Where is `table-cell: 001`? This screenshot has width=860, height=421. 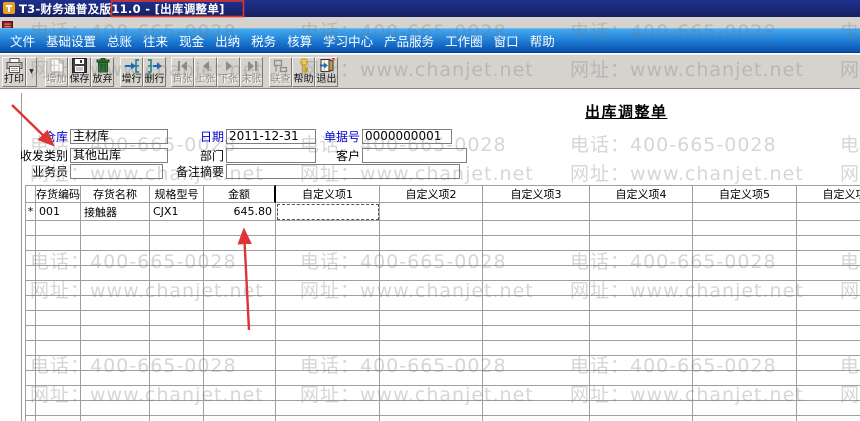
table-cell: 001 is located at coordinates (58, 212).